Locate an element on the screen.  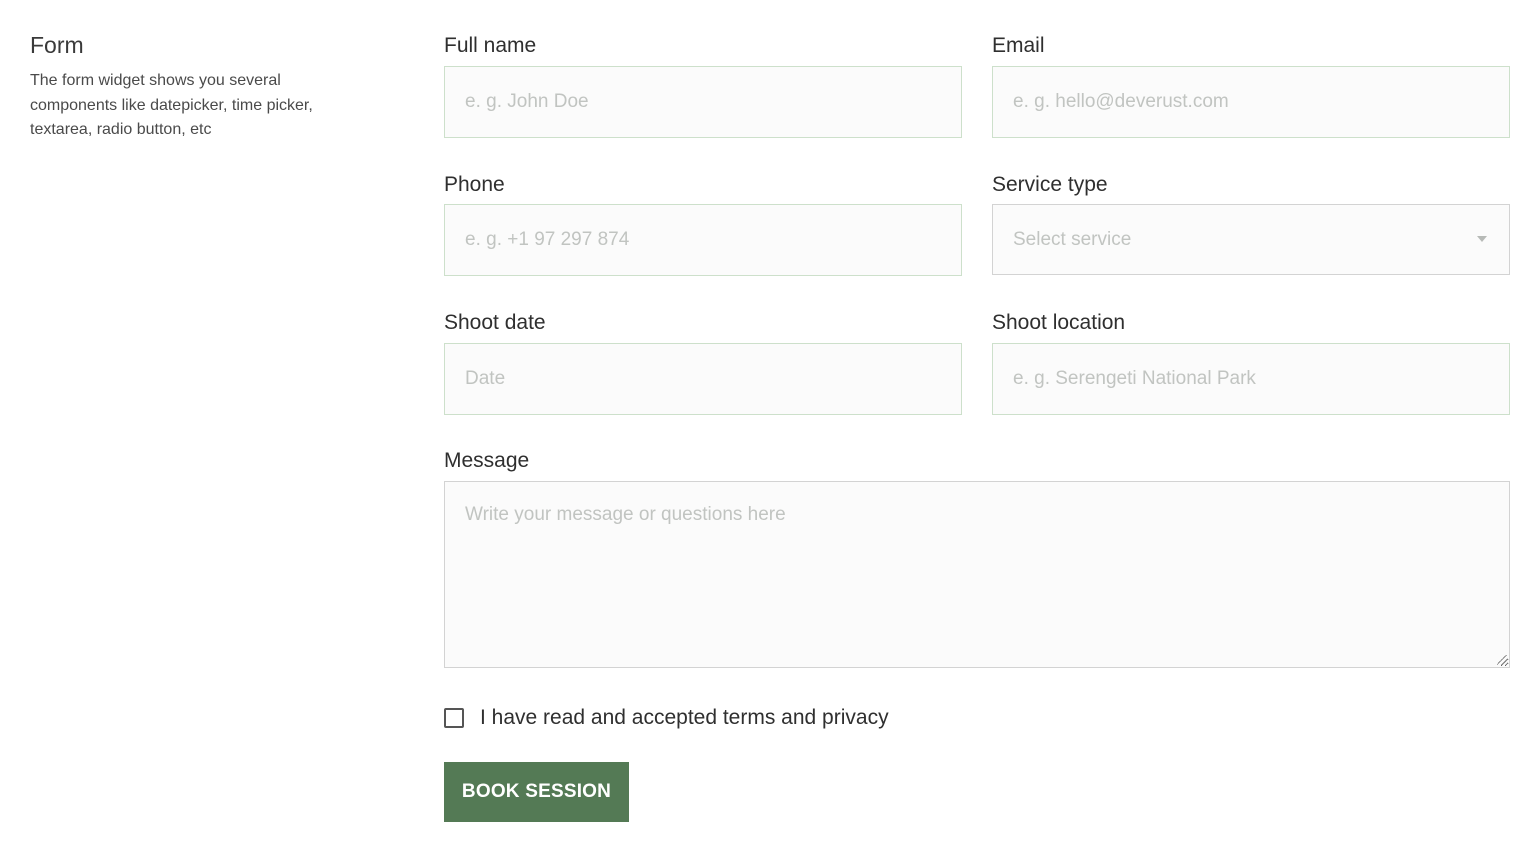
shoot-location-input is located at coordinates (1251, 379).